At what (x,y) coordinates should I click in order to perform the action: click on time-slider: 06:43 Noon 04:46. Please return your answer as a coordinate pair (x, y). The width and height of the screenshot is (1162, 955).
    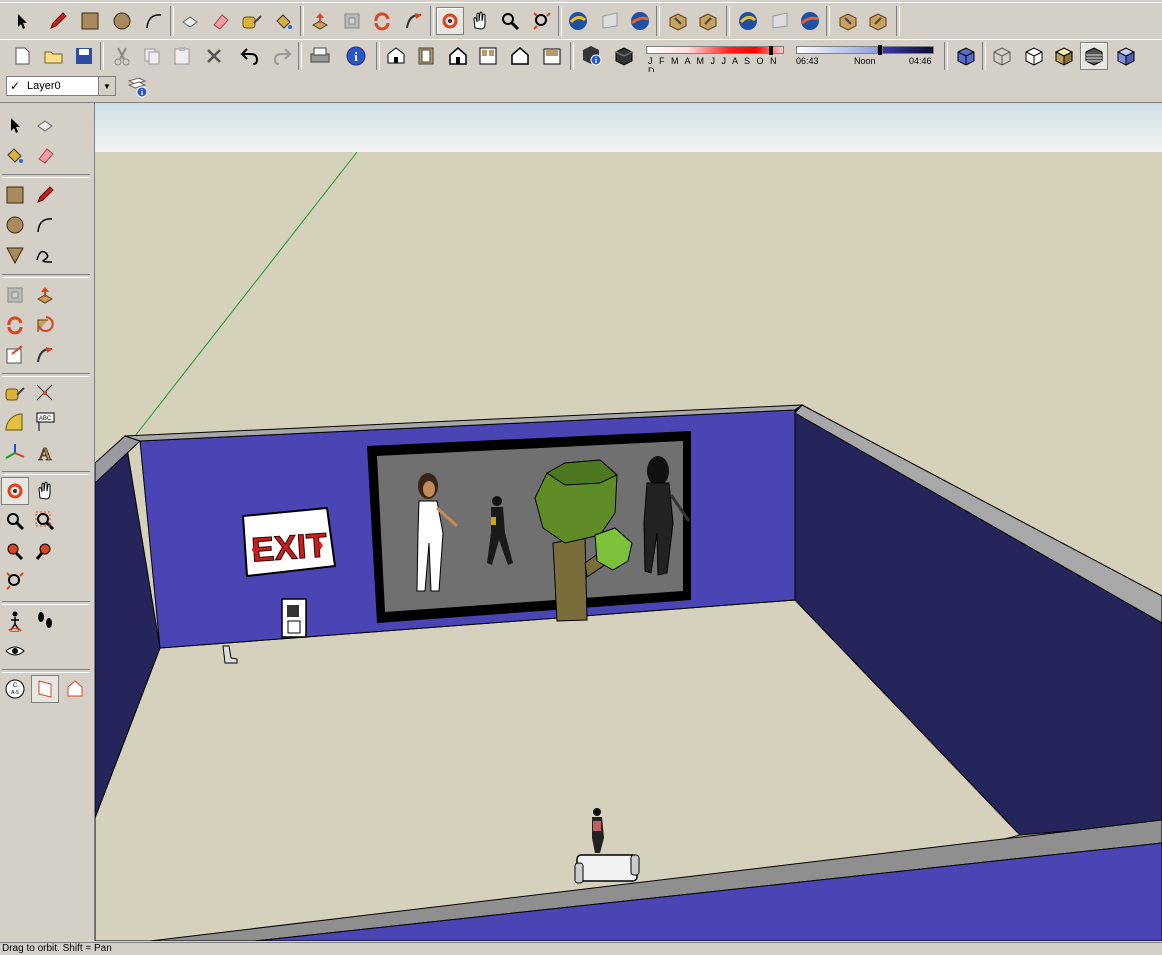
    Looking at the image, I should click on (866, 55).